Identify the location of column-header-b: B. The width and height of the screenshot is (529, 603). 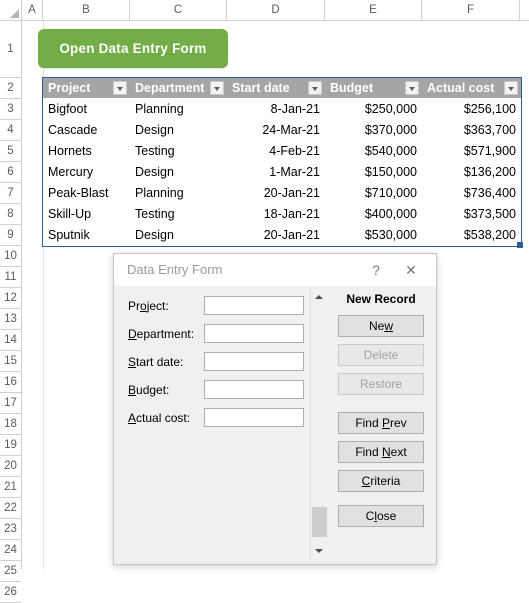
(86, 10).